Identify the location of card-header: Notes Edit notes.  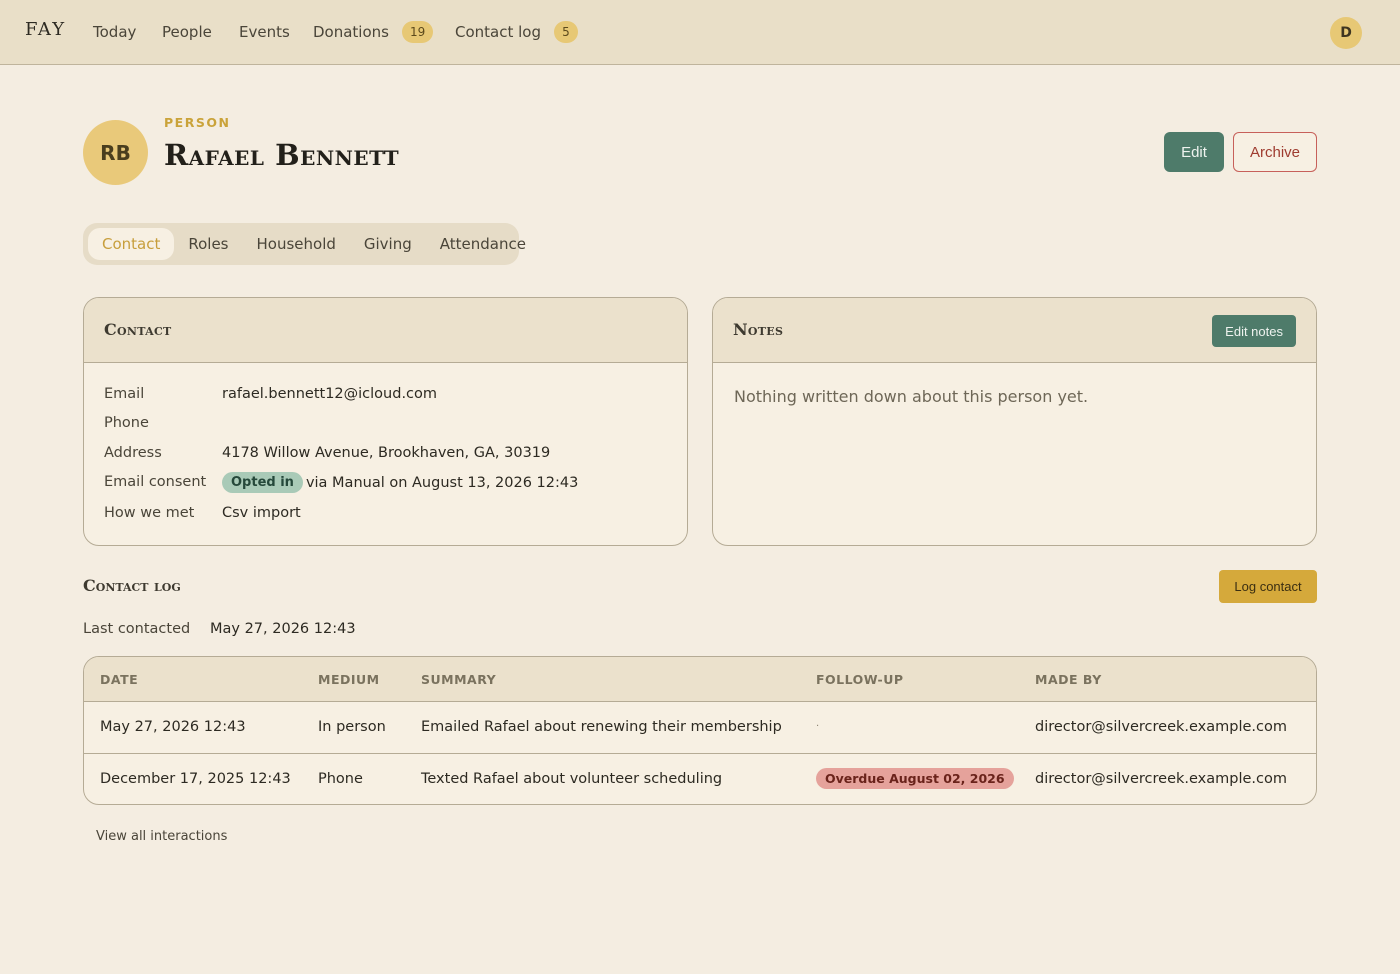
(1014, 330).